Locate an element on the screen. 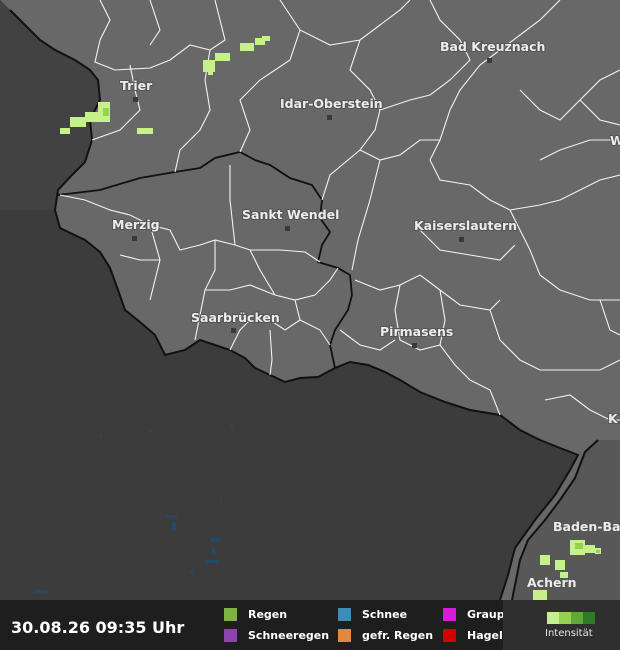 The width and height of the screenshot is (620, 650). city-label-achern: Achern is located at coordinates (552, 582).